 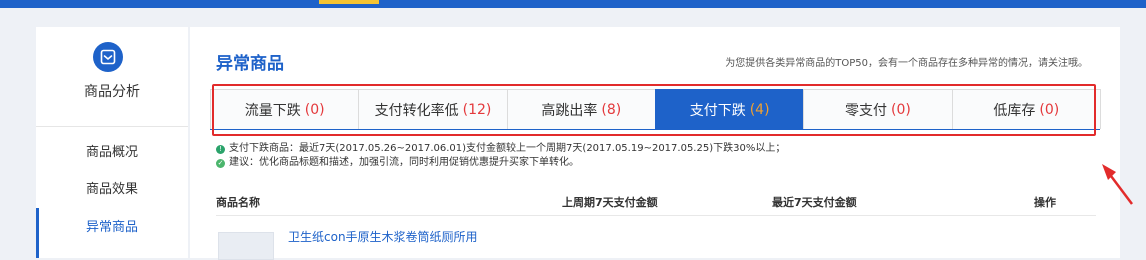 What do you see at coordinates (112, 225) in the screenshot?
I see `sidebar-item-abnormal: 异常商品` at bounding box center [112, 225].